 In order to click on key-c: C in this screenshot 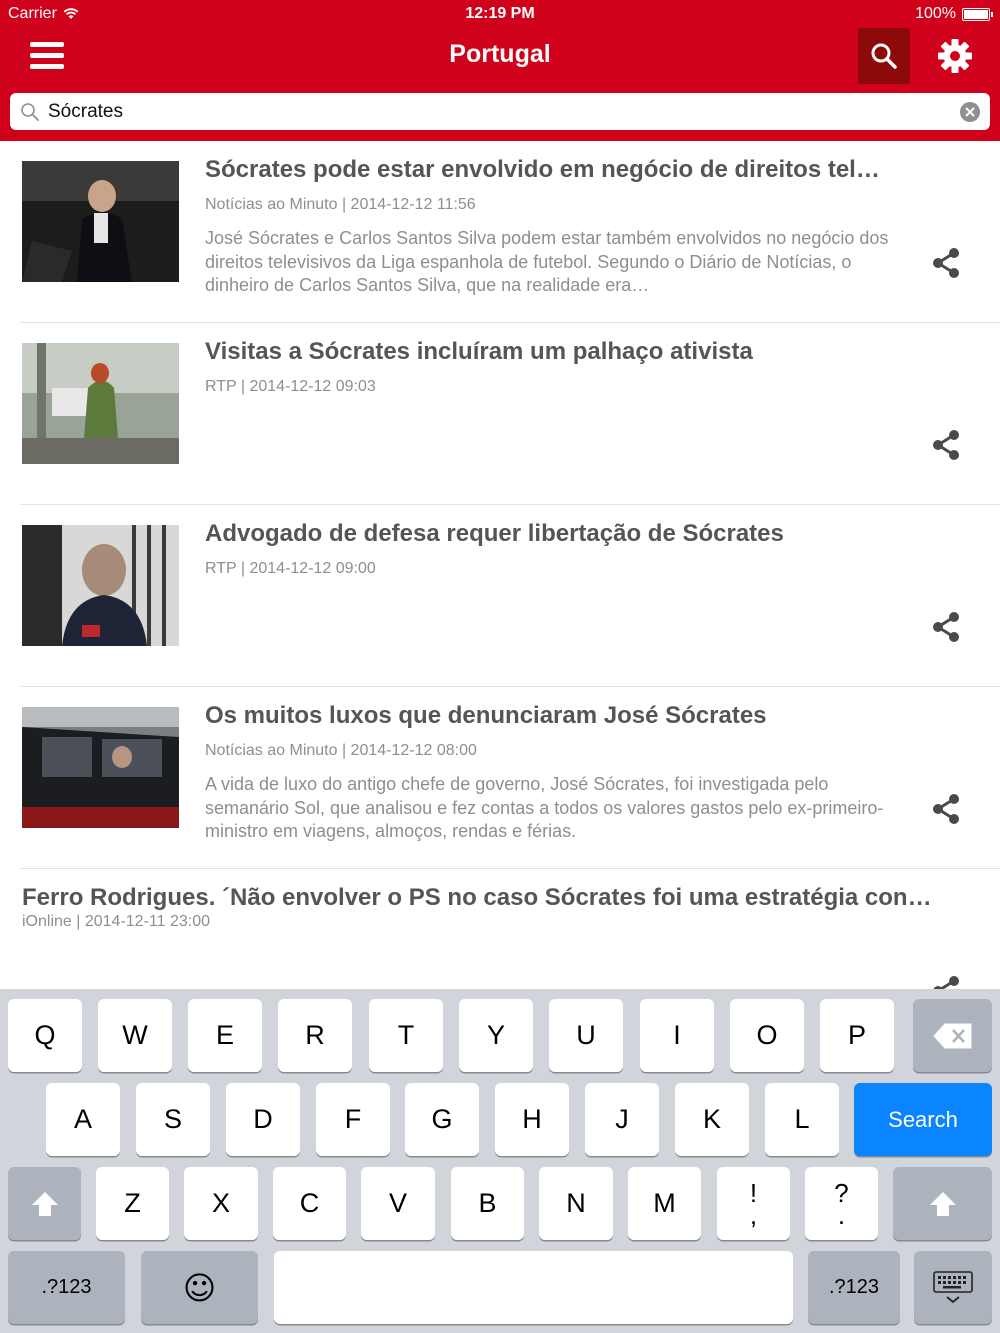, I will do `click(309, 1203)`.